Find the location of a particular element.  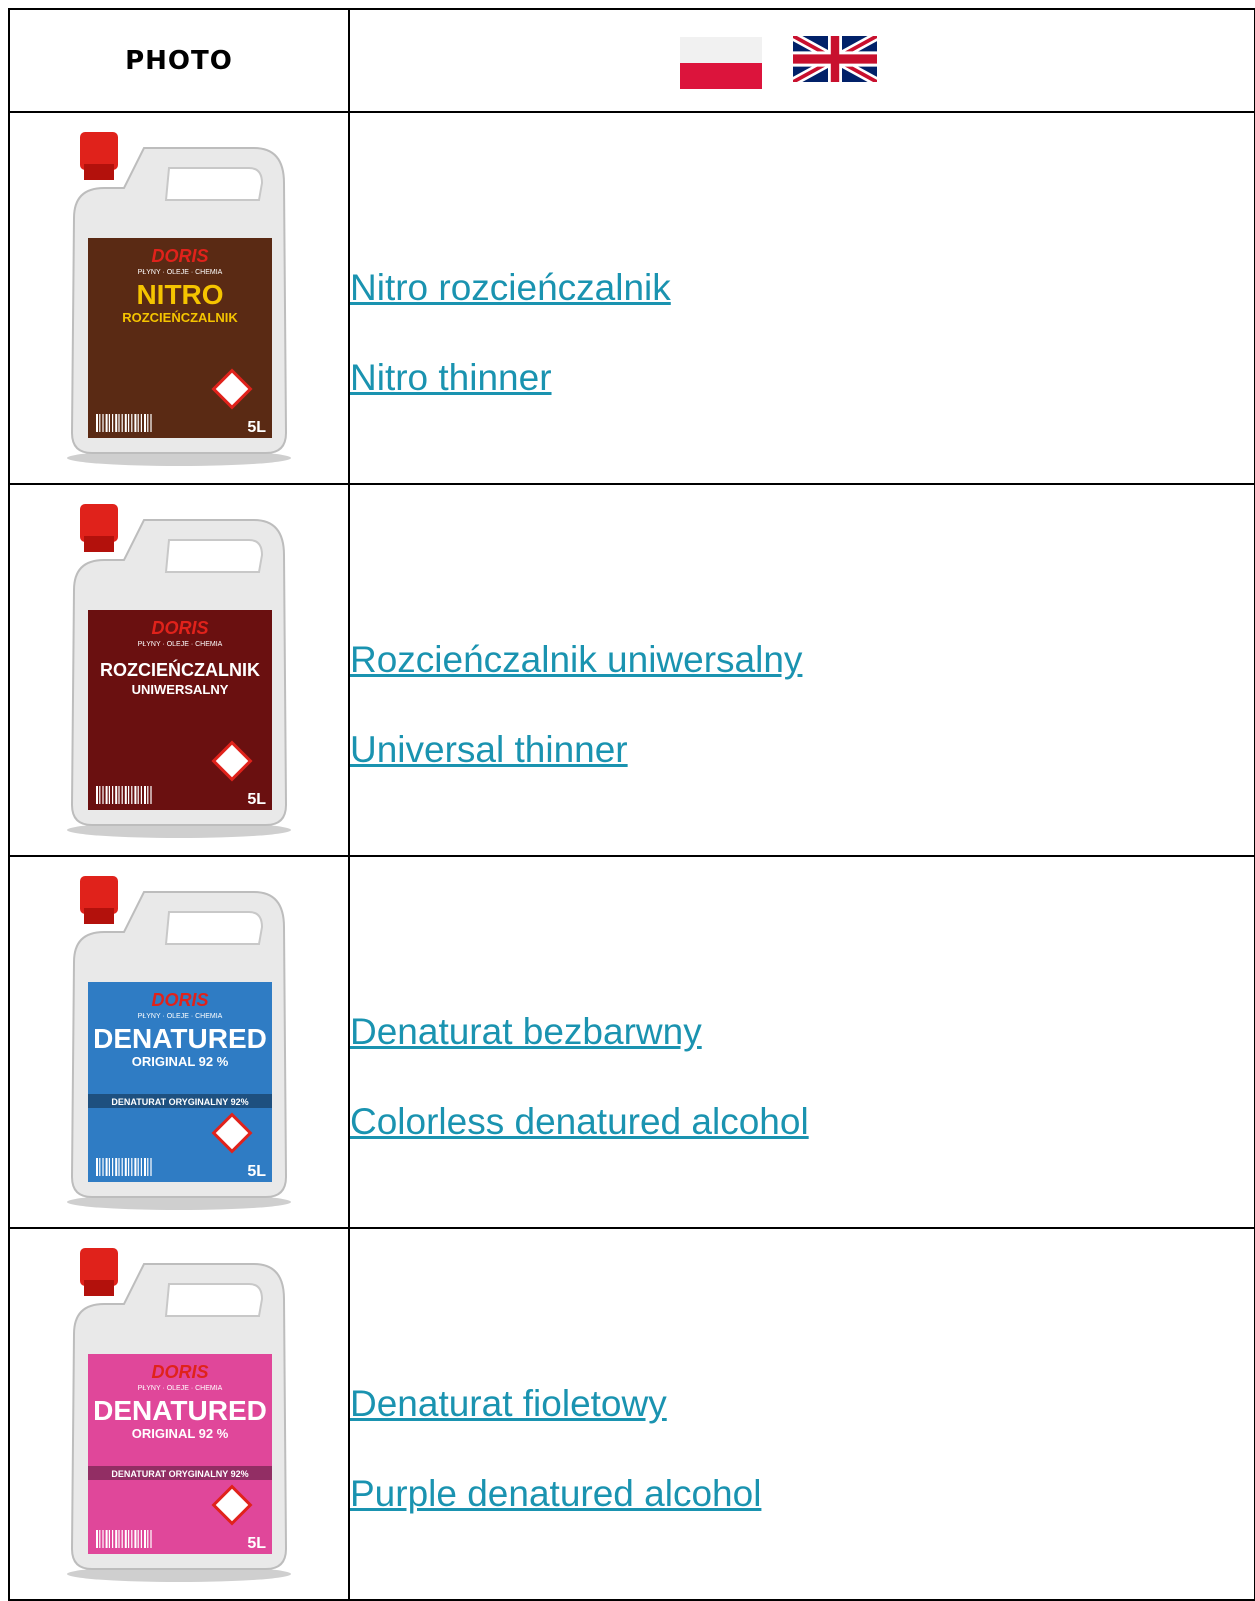

product-link-polish: Rozcieńczalnik uniwersalny is located at coordinates (802, 660).